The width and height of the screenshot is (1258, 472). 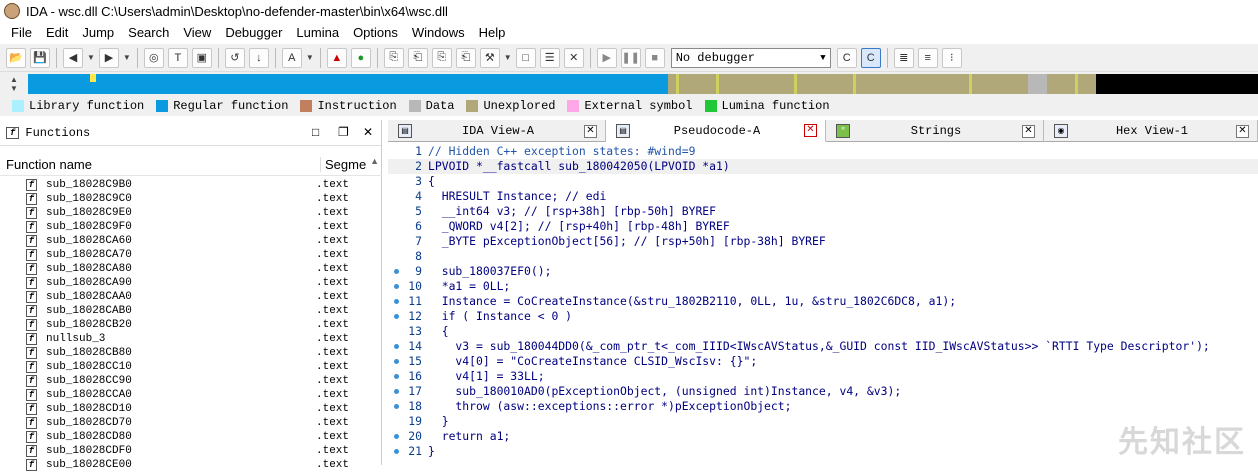 What do you see at coordinates (21, 33) in the screenshot?
I see `menu-file: File` at bounding box center [21, 33].